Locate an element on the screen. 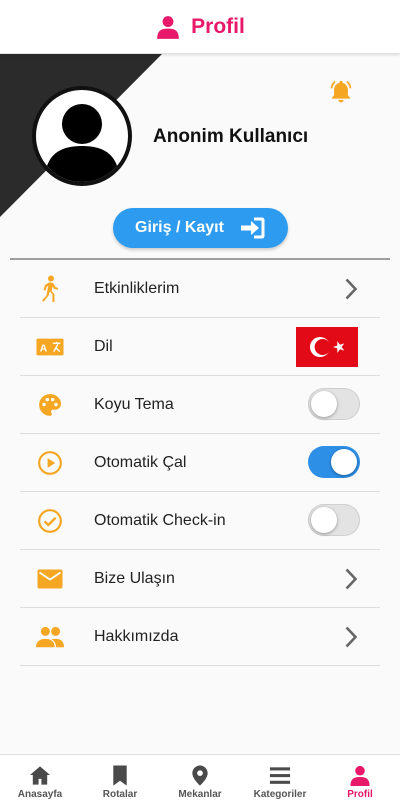  nav-item-profil: Profil is located at coordinates (360, 777).